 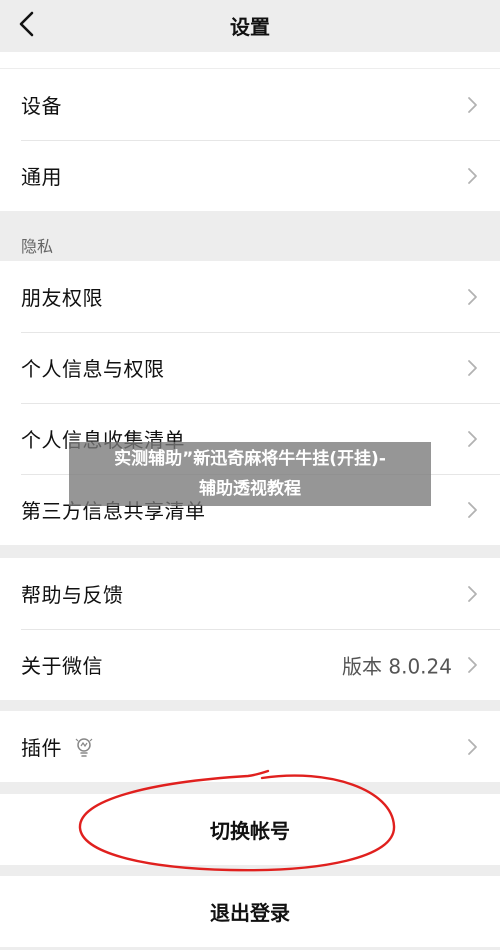 I want to click on item-label: 个人信息与权限, so click(x=93, y=369).